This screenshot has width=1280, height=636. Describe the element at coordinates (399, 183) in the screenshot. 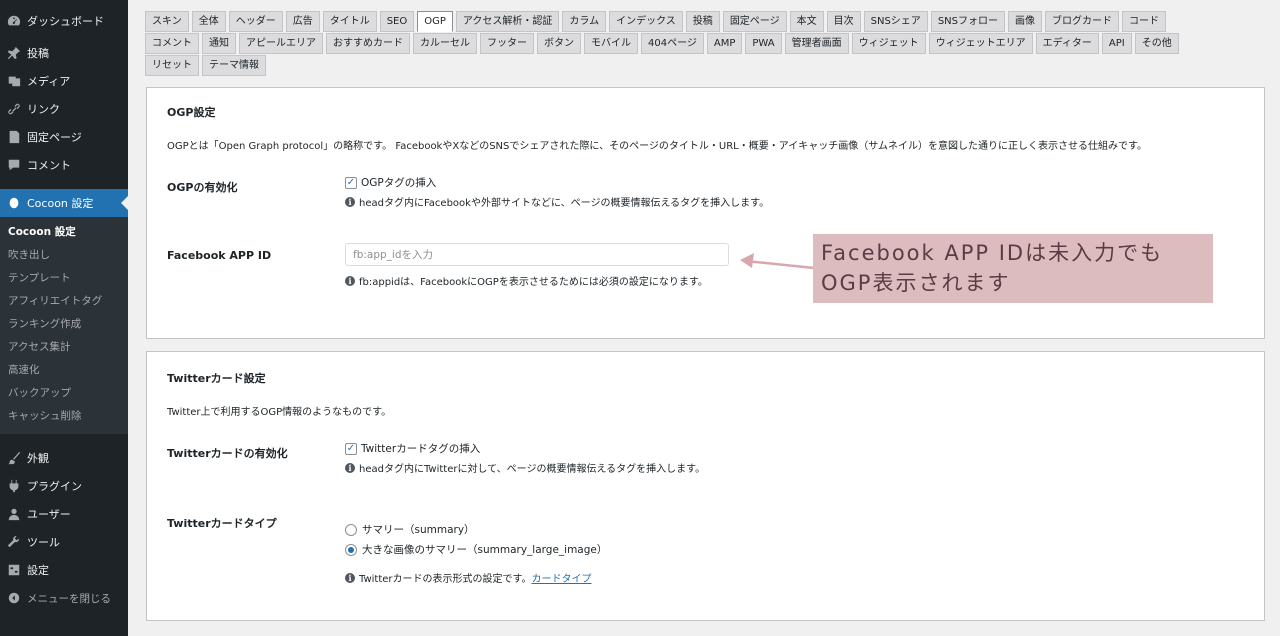

I see `ogp-enable-checkbox-label: OGPタグの挿入` at that location.